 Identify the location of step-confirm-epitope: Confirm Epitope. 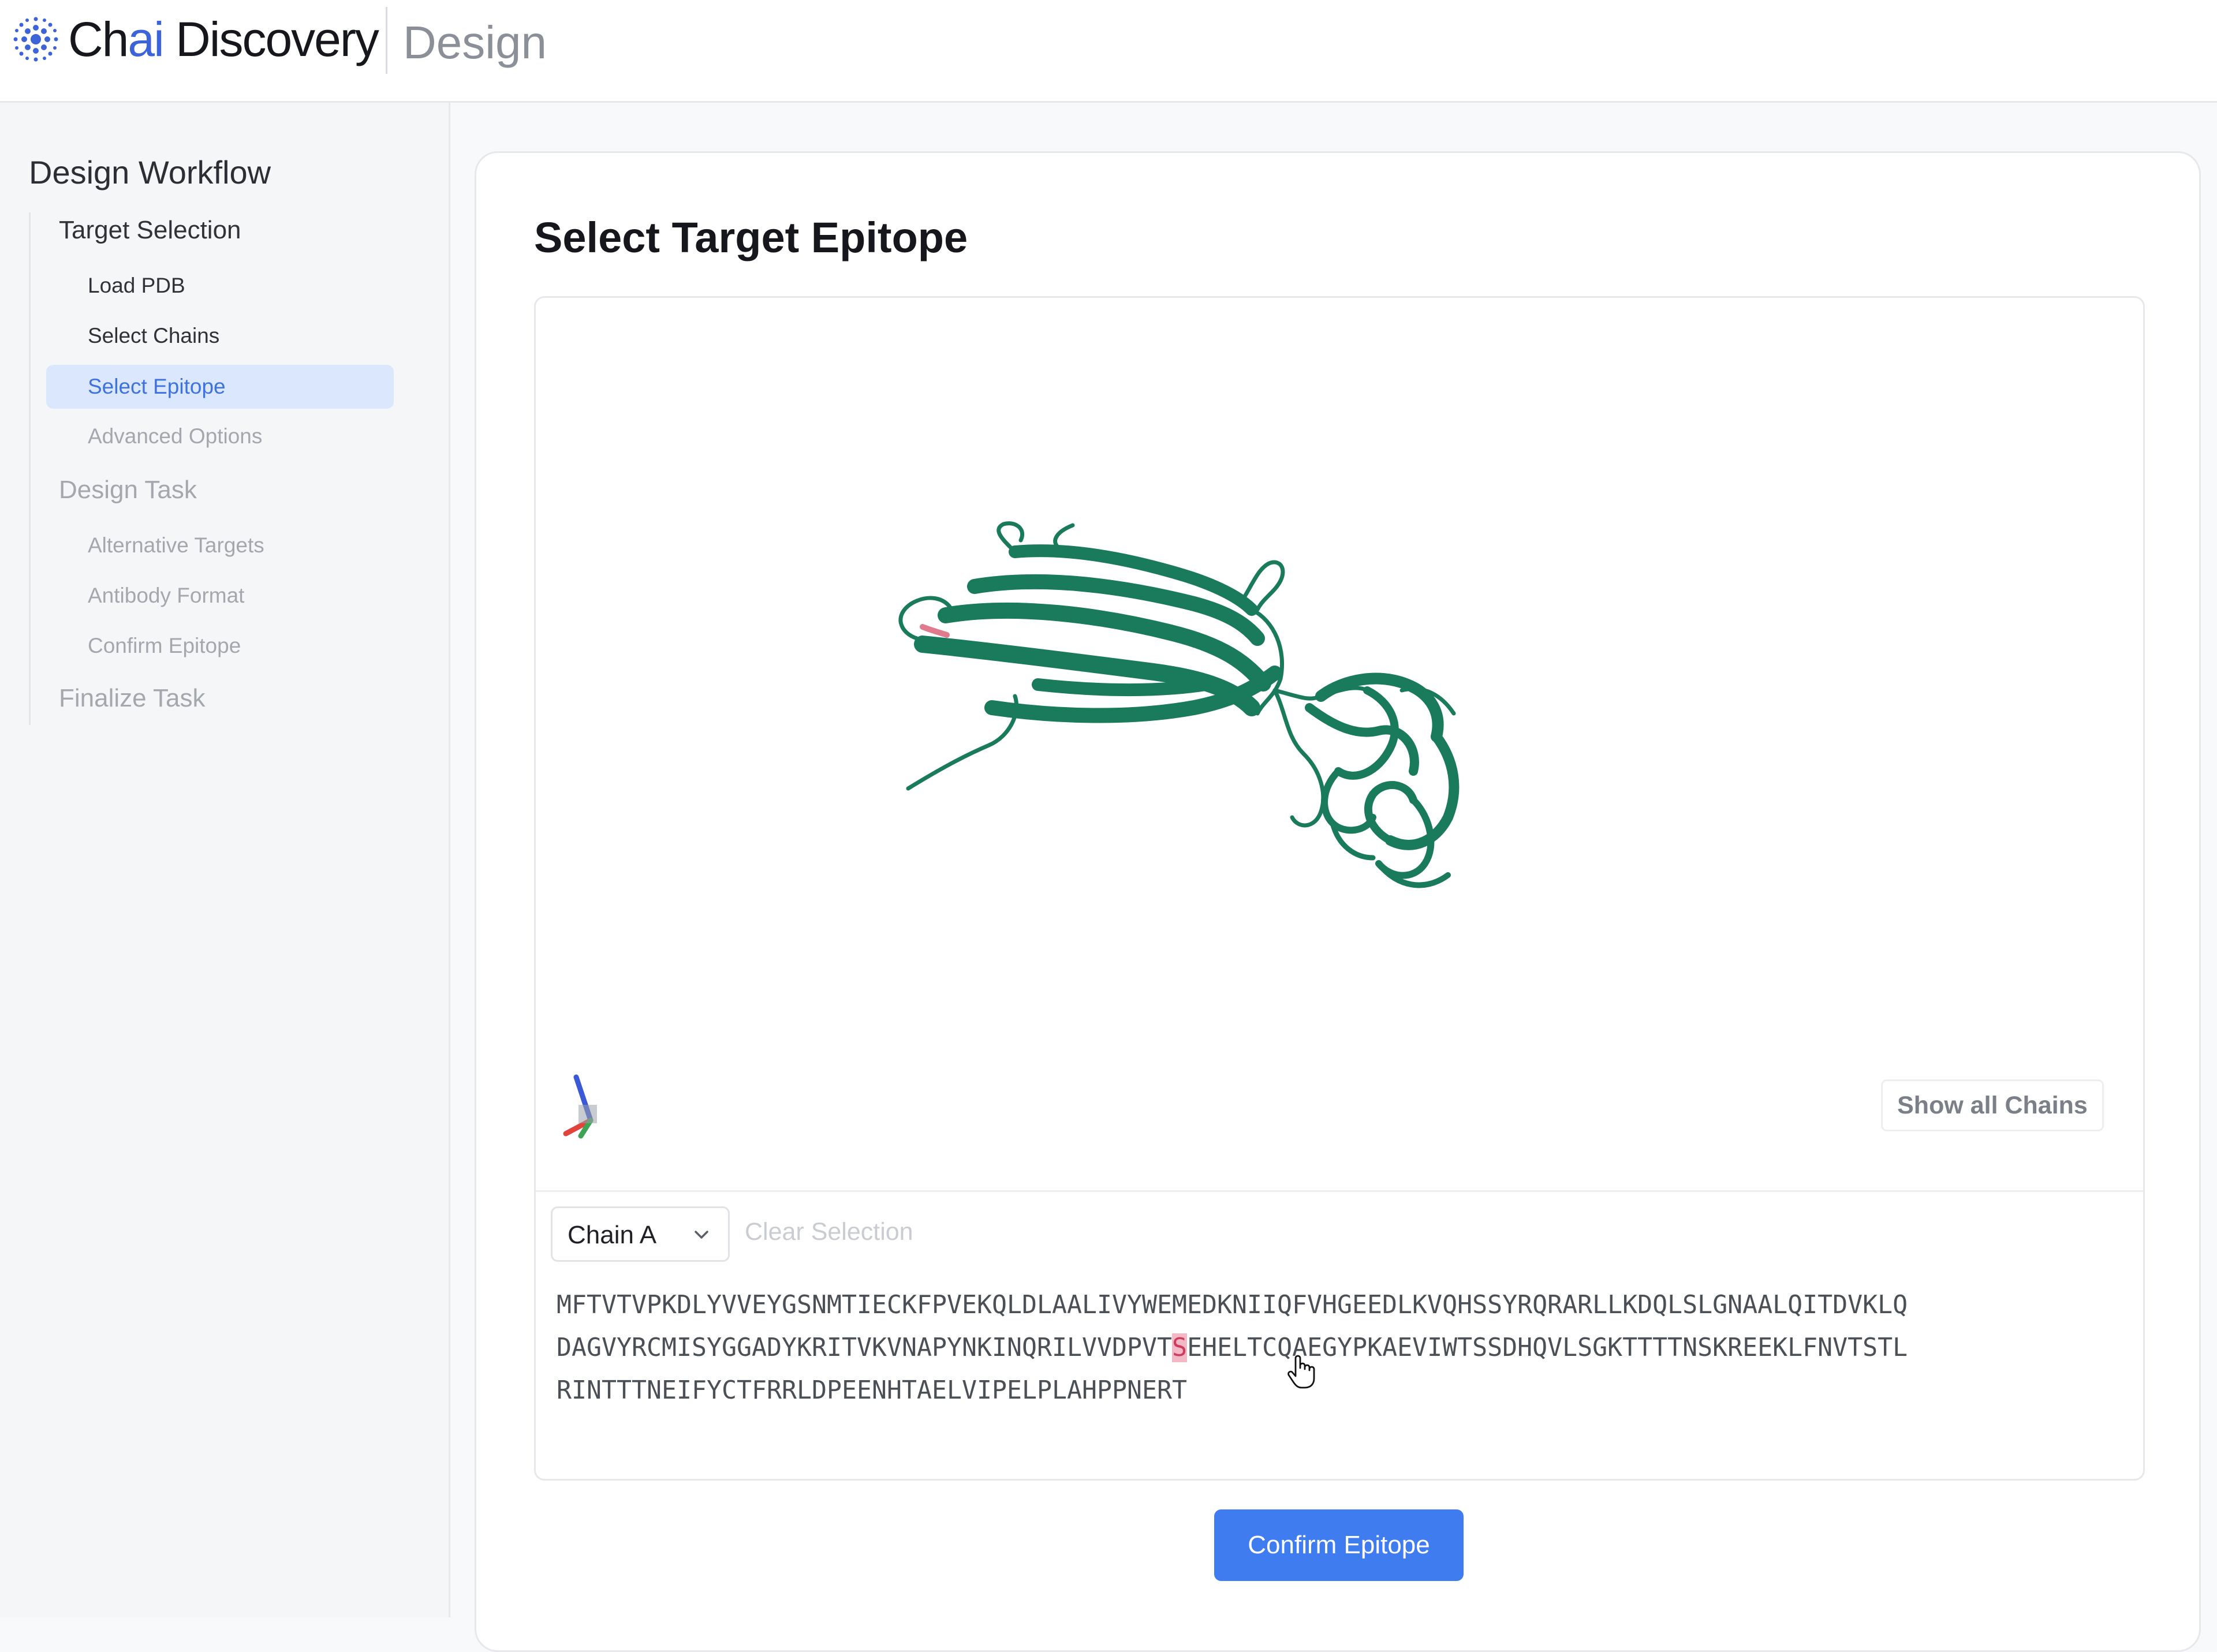
(165, 646).